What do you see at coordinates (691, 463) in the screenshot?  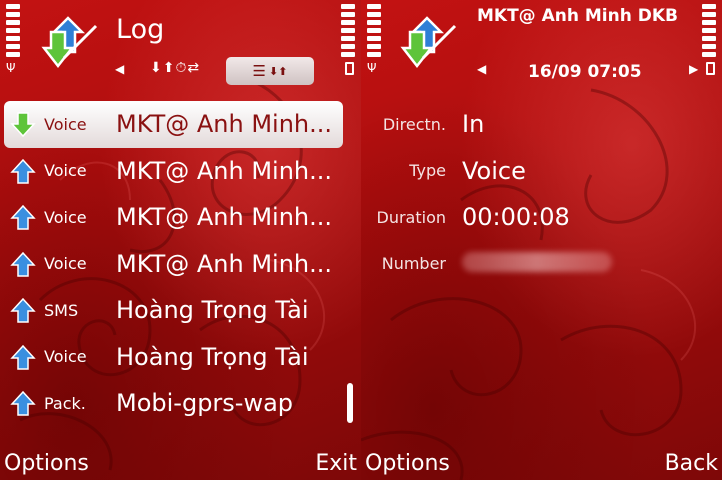 I see `back-softkey: Back` at bounding box center [691, 463].